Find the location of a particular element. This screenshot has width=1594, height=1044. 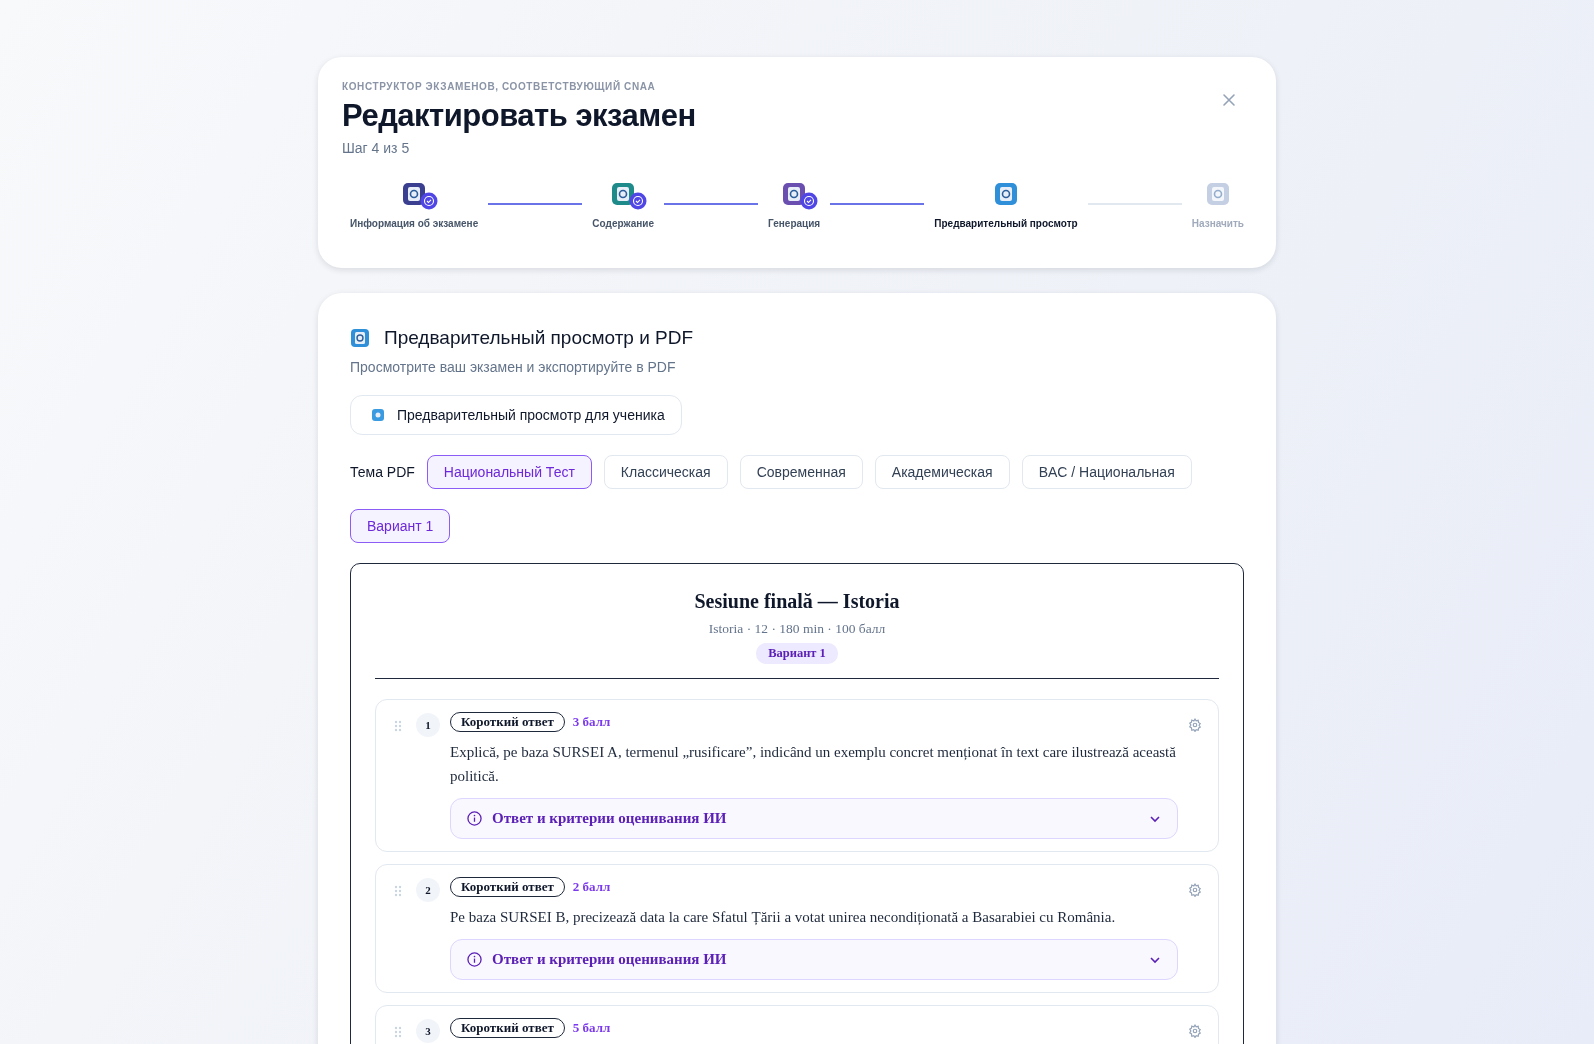

stepper-step: Содержание is located at coordinates (623, 205).